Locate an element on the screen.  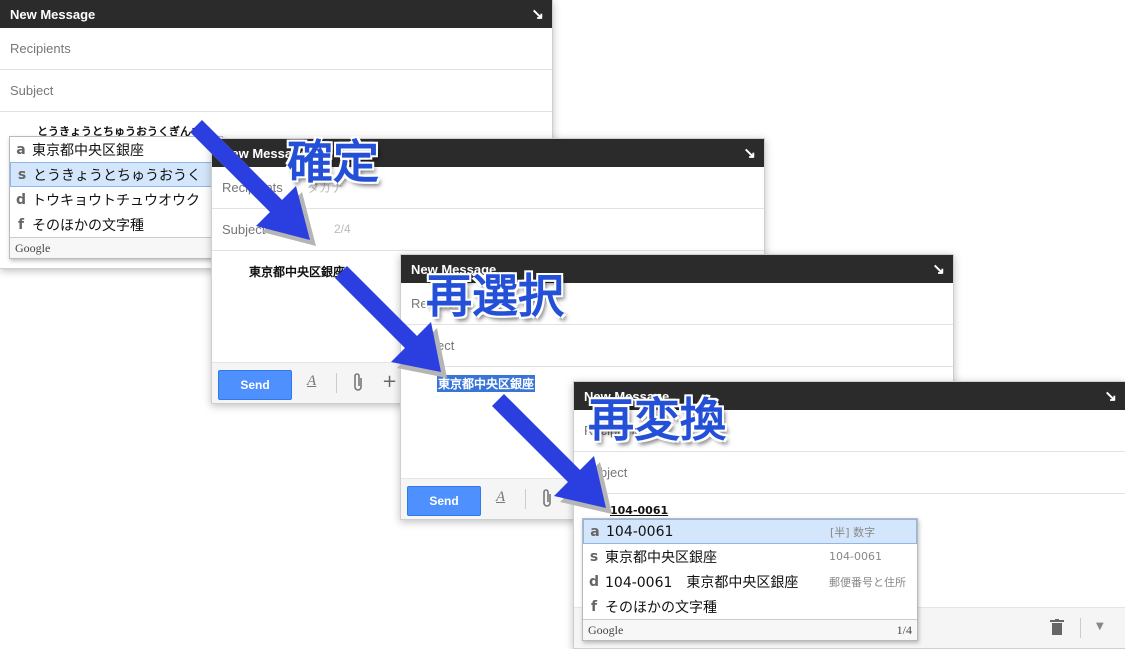
ime-candidate-d: d 104-0061 東京都中央区銀座 郵便番号と住所 is located at coordinates (750, 581).